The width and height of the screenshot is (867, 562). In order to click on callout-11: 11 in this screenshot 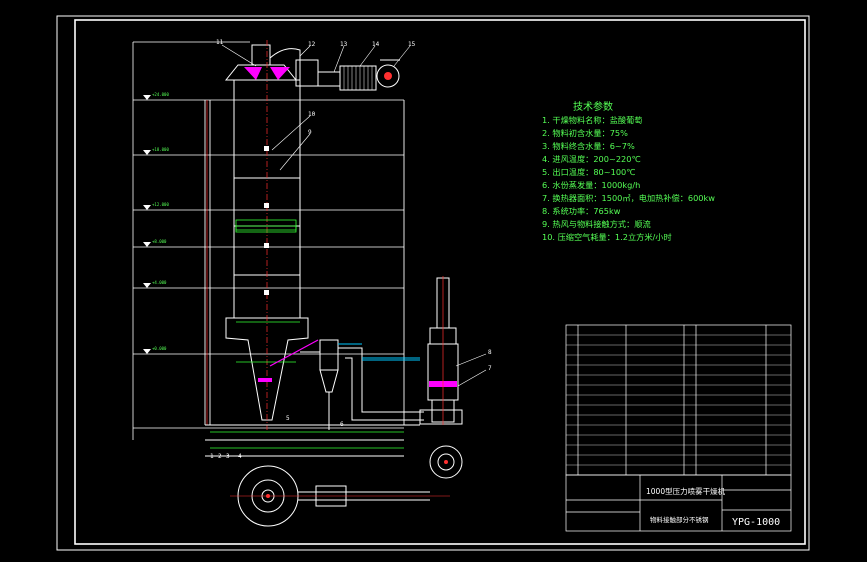, I will do `click(220, 42)`.